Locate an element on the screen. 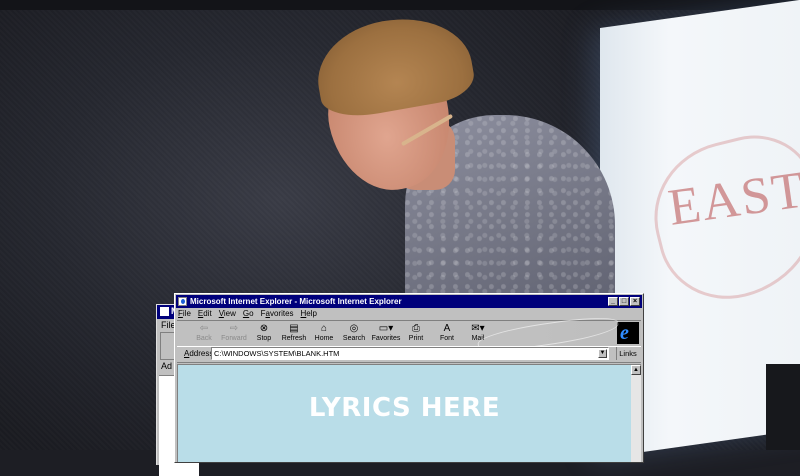 Image resolution: width=800 pixels, height=476 pixels. stop-button: ⊗ Stop is located at coordinates (264, 333).